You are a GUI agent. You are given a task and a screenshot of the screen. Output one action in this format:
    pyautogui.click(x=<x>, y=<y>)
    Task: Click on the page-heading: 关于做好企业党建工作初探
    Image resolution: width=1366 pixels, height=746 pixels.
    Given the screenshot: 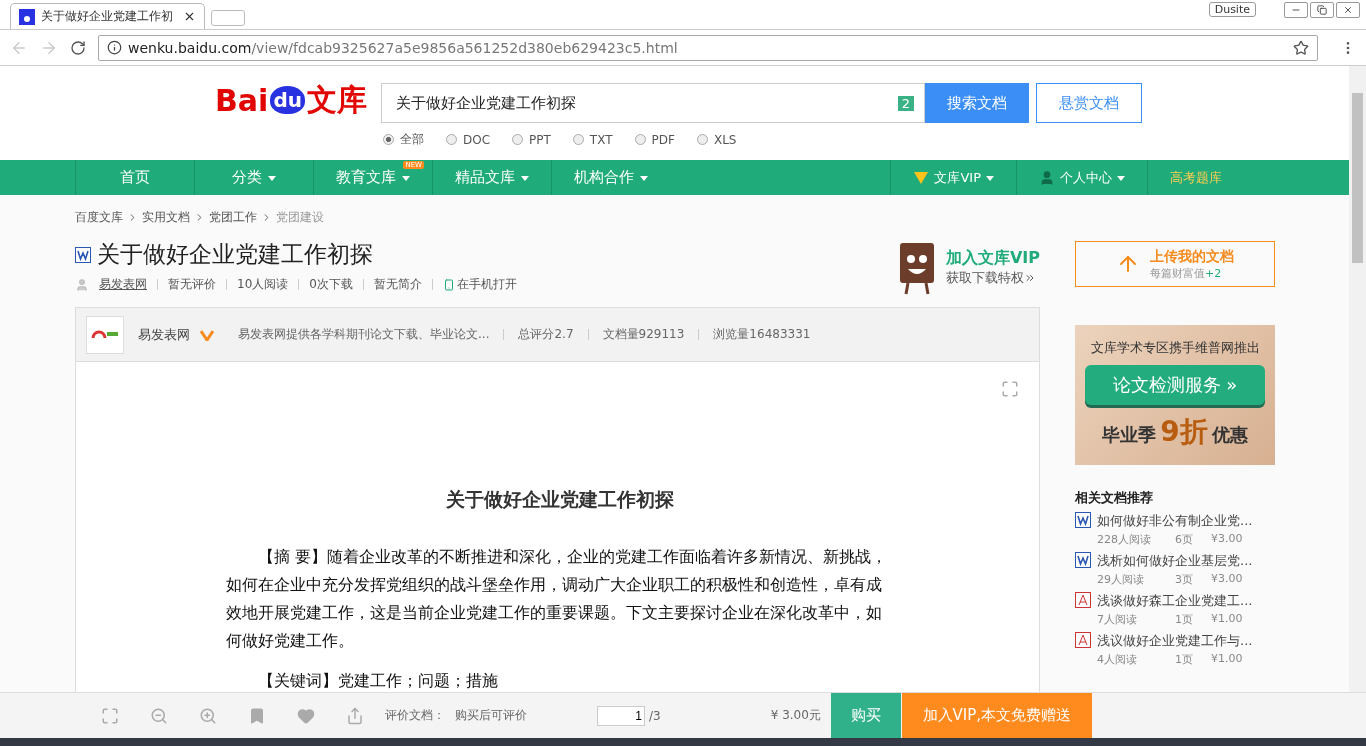 What is the action you would take?
    pyautogui.click(x=560, y=499)
    